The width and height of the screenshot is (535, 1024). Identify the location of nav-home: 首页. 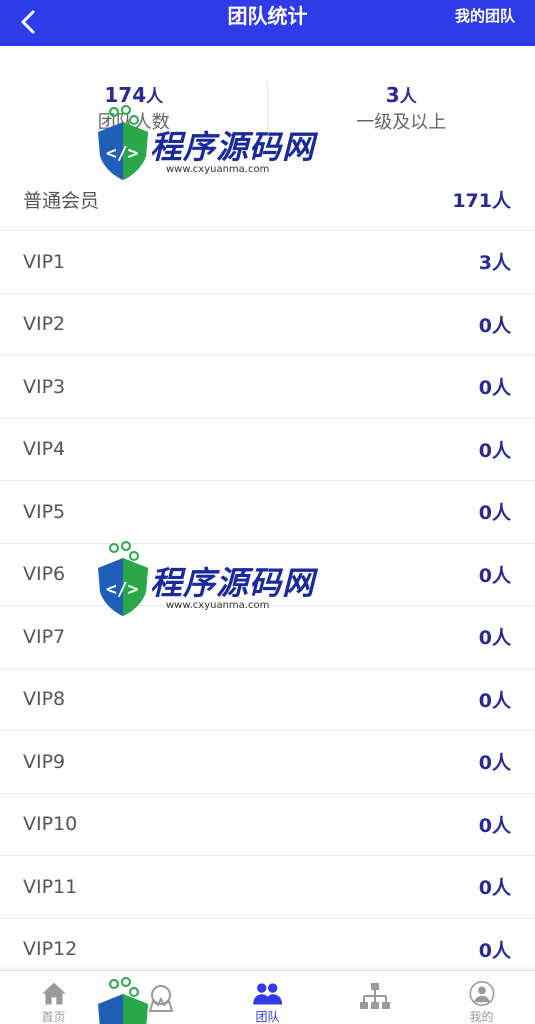
(54, 997).